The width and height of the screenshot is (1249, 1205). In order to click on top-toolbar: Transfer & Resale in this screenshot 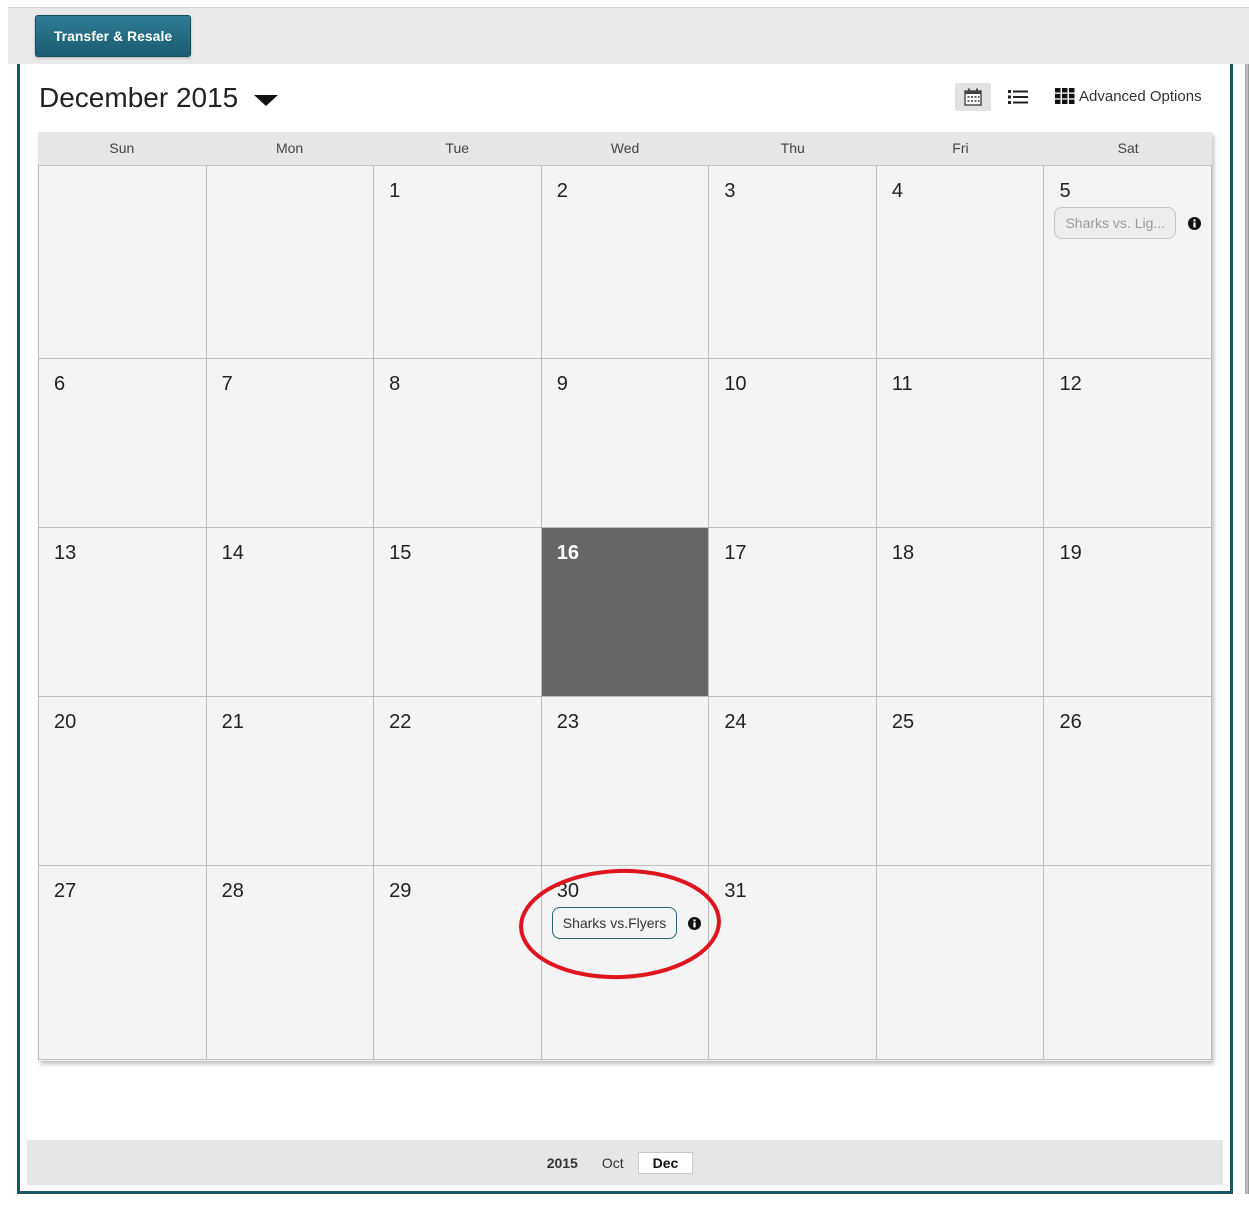, I will do `click(628, 35)`.